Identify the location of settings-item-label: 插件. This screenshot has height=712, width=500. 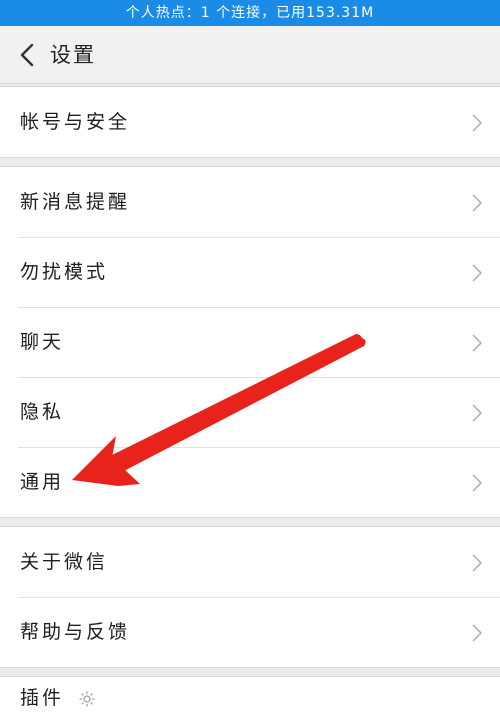
(57, 694).